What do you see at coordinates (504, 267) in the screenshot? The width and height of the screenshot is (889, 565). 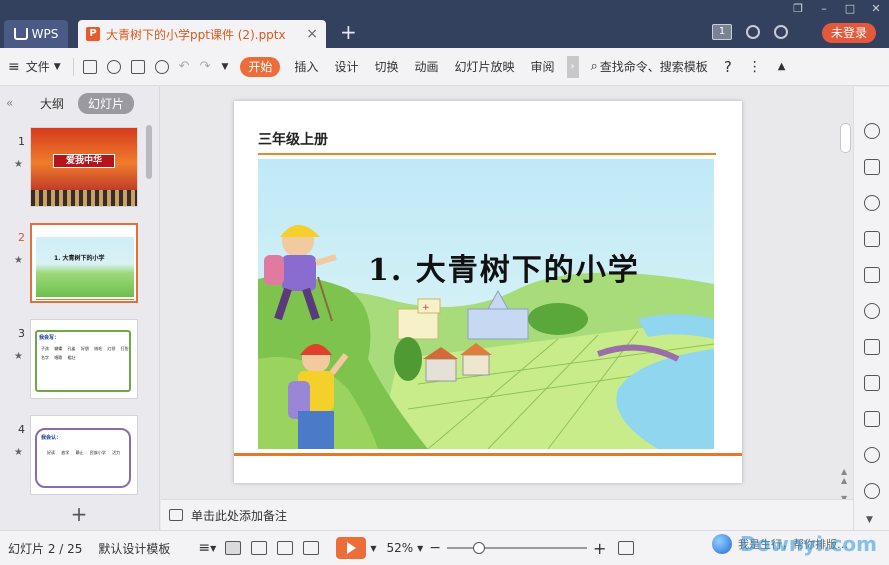 I see `lesson-title: 1. 大青树下的小学` at bounding box center [504, 267].